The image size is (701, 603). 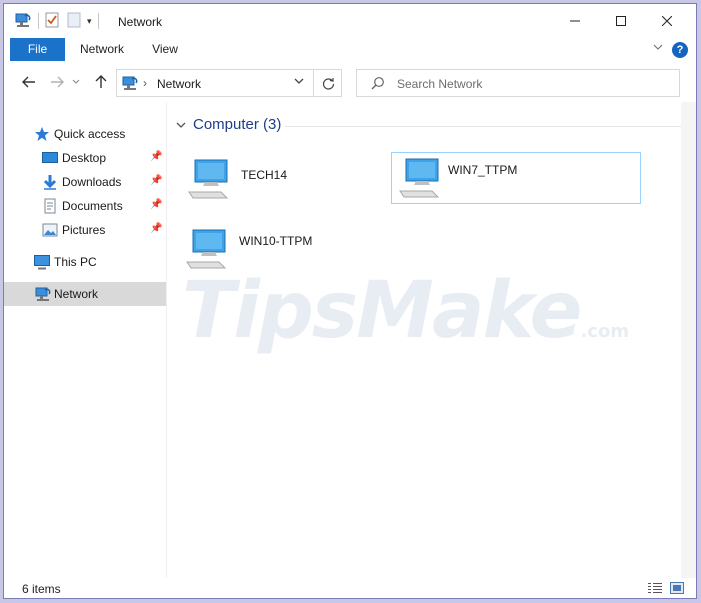 What do you see at coordinates (140, 22) in the screenshot?
I see `window-title: Network` at bounding box center [140, 22].